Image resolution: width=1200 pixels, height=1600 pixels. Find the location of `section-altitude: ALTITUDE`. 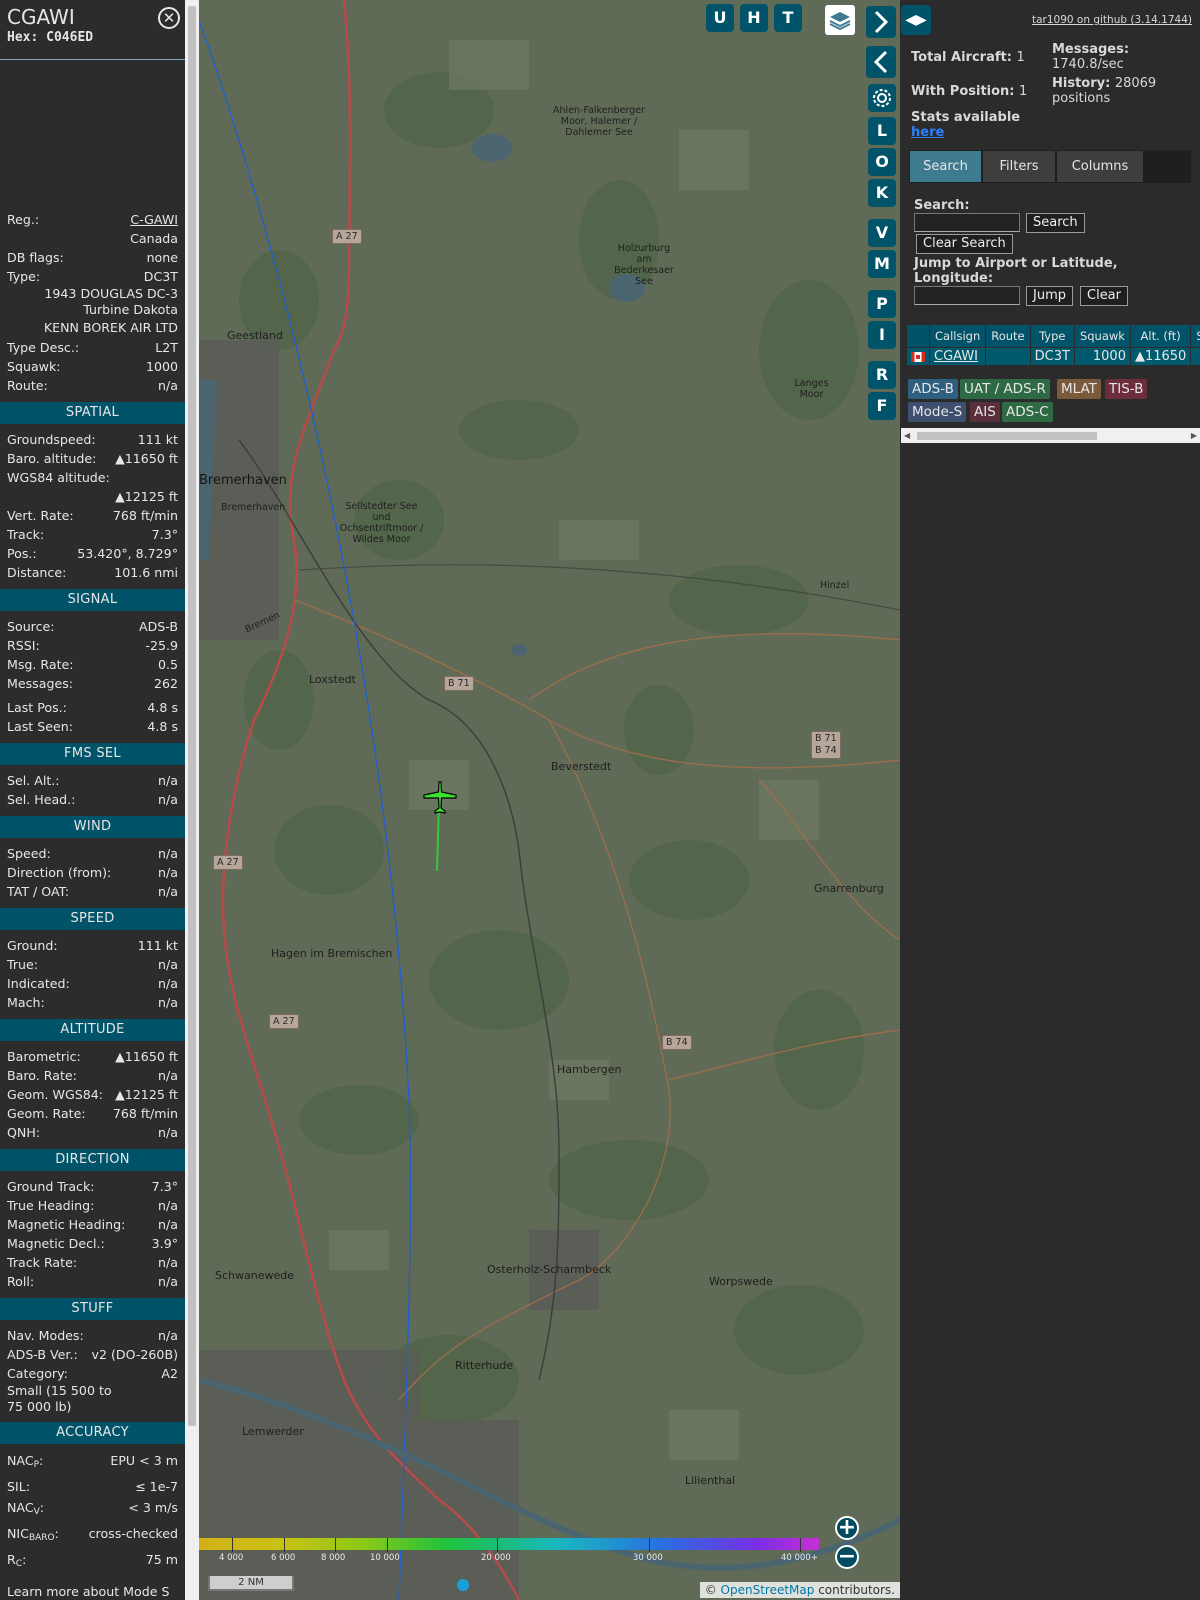

section-altitude: ALTITUDE is located at coordinates (92, 1030).